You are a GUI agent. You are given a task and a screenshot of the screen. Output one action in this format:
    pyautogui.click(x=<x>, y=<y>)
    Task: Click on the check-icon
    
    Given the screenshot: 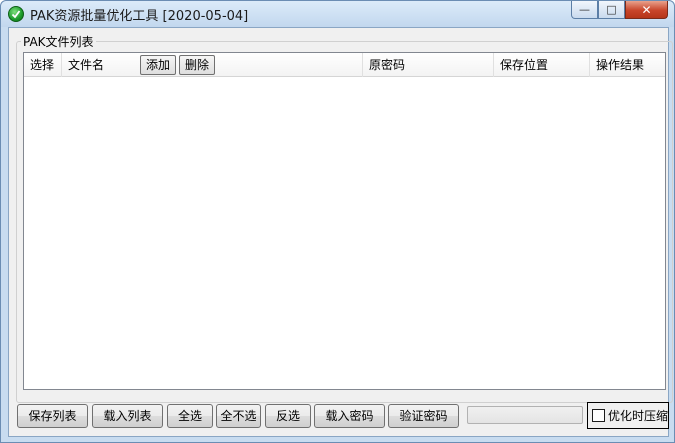 What is the action you would take?
    pyautogui.click(x=16, y=14)
    